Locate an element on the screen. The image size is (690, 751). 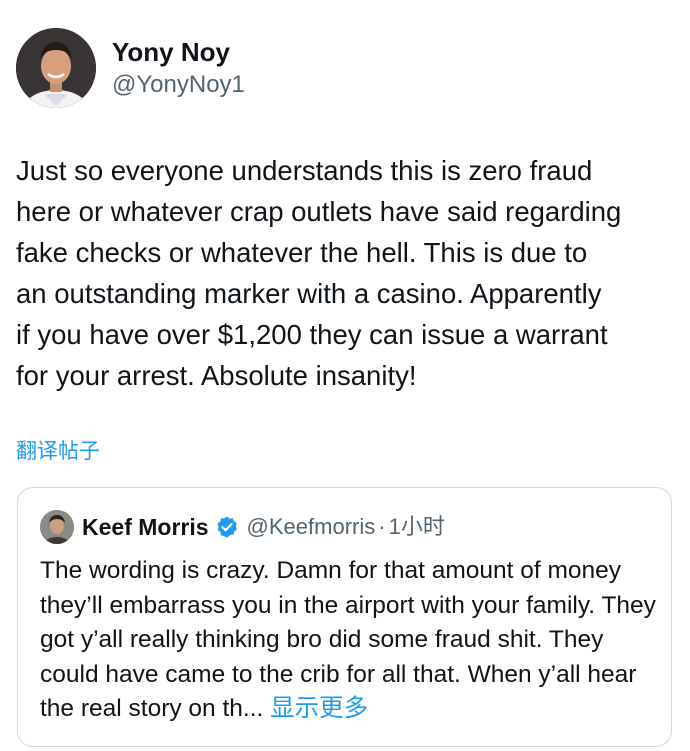
quoted-author-handle: @Keefmorris is located at coordinates (311, 527).